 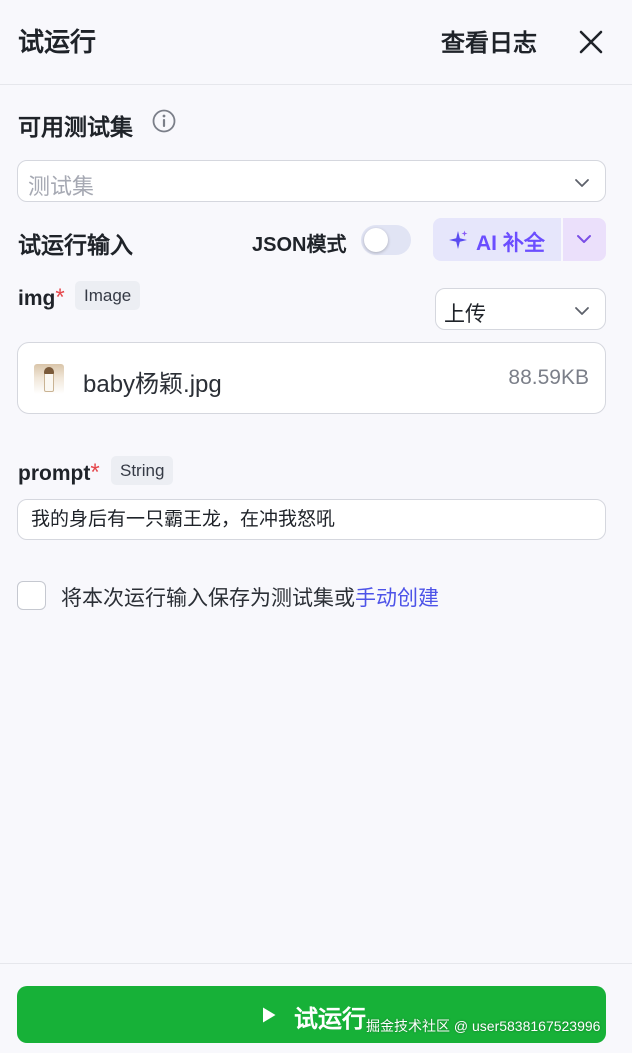 What do you see at coordinates (208, 598) in the screenshot?
I see `save-option-label: 将本次运行输入保存为测试集或` at bounding box center [208, 598].